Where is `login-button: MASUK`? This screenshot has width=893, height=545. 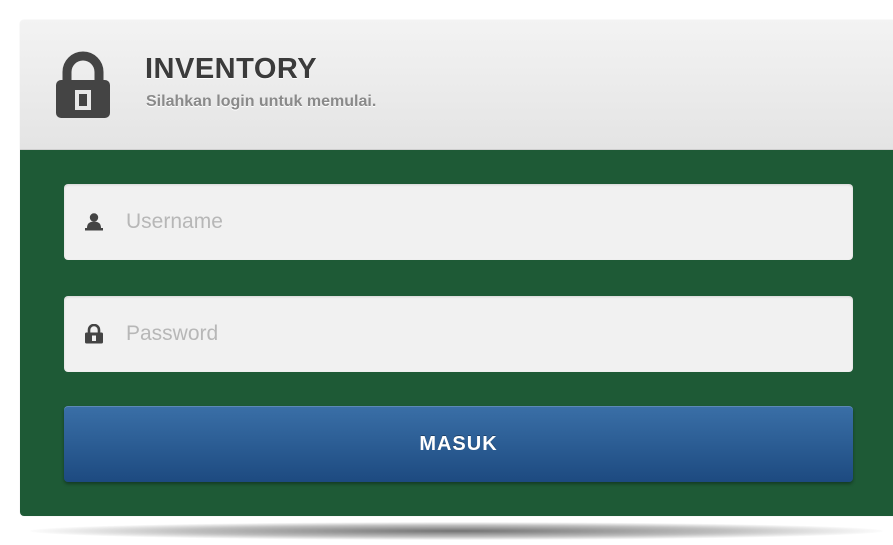 login-button: MASUK is located at coordinates (458, 444).